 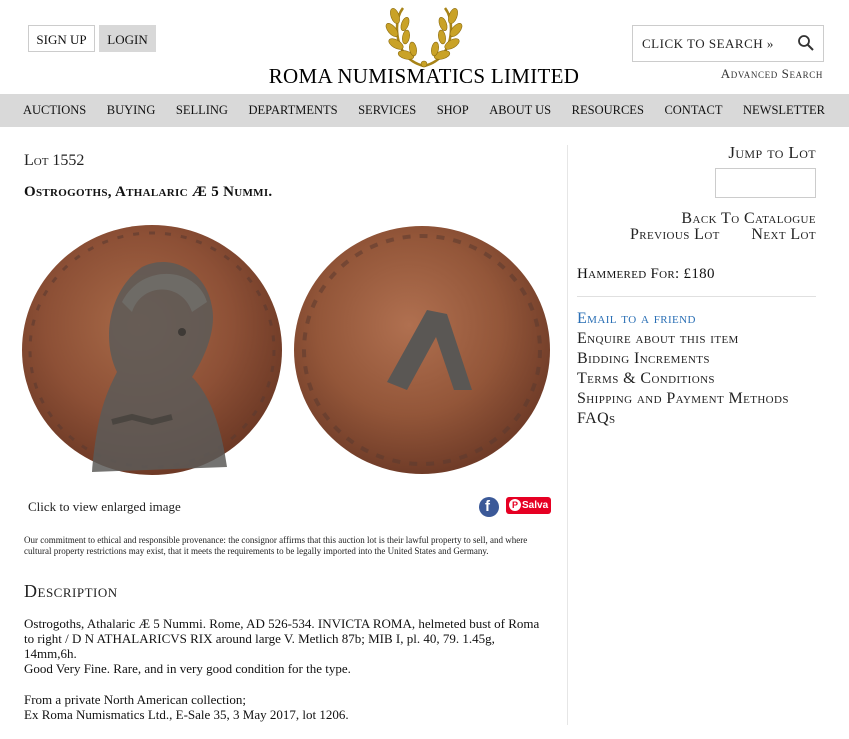 What do you see at coordinates (683, 399) in the screenshot?
I see `shipping-payment-link: Shipping and Payment Methods` at bounding box center [683, 399].